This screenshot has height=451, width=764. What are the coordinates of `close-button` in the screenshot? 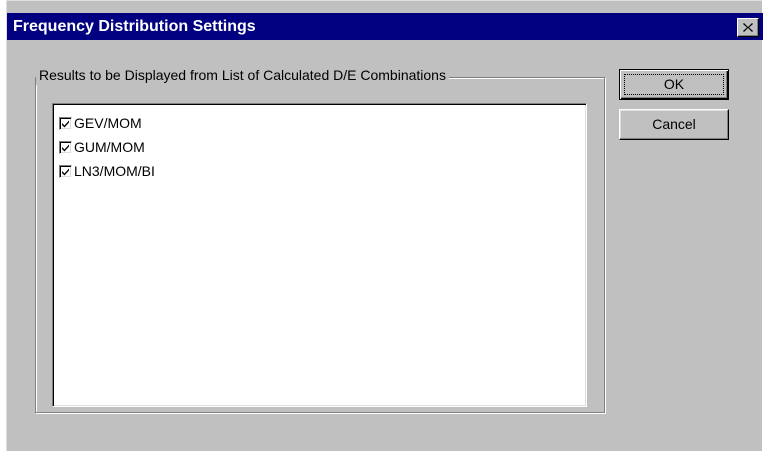 It's located at (748, 27).